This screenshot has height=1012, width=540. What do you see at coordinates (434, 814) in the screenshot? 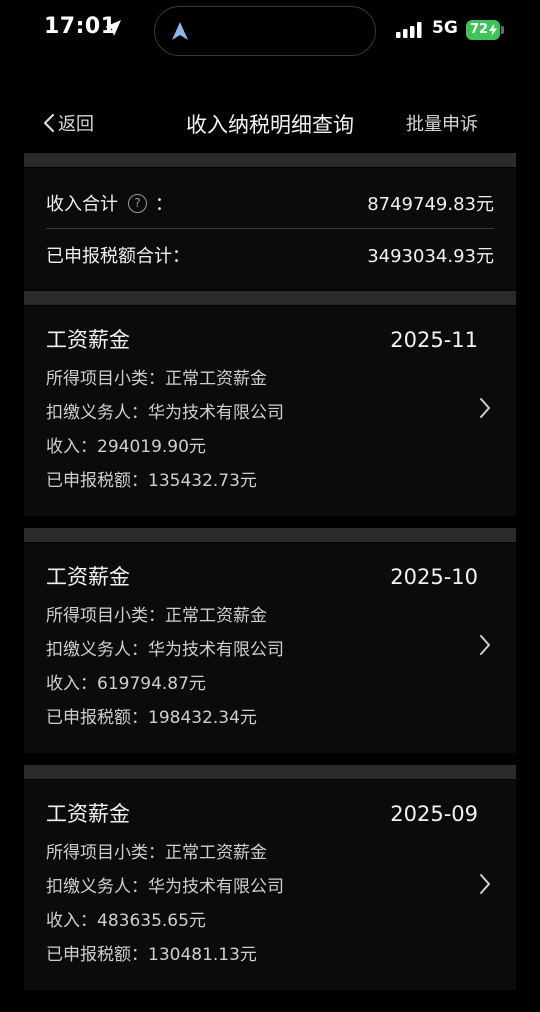
I see `record-period: 2025-09` at bounding box center [434, 814].